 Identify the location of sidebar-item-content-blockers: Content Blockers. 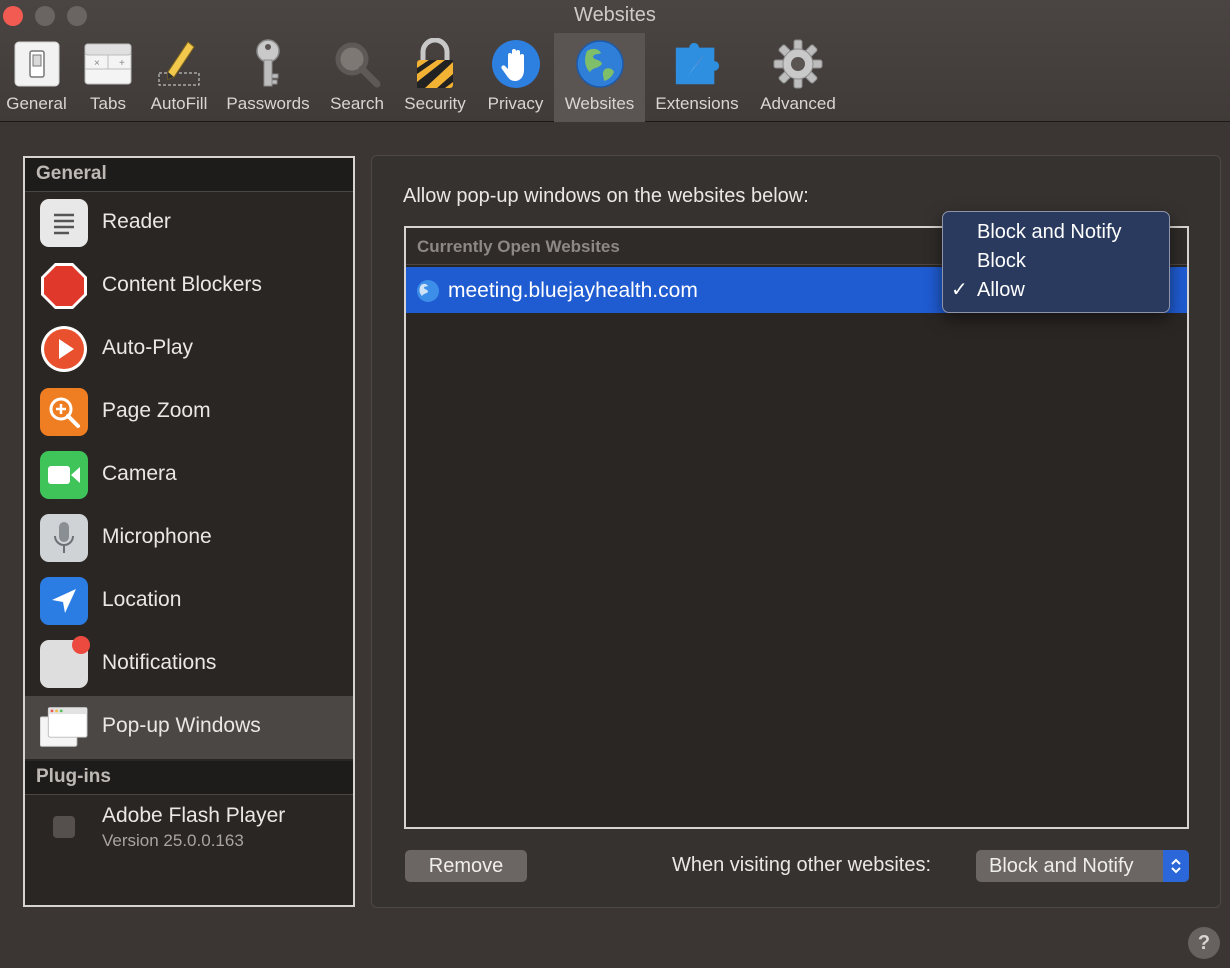
(189, 286).